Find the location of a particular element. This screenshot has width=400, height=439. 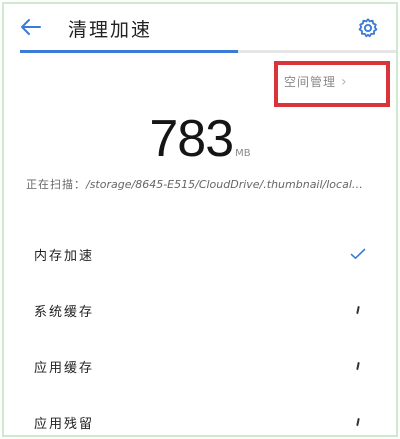

junk-size-value: 783 is located at coordinates (191, 139).